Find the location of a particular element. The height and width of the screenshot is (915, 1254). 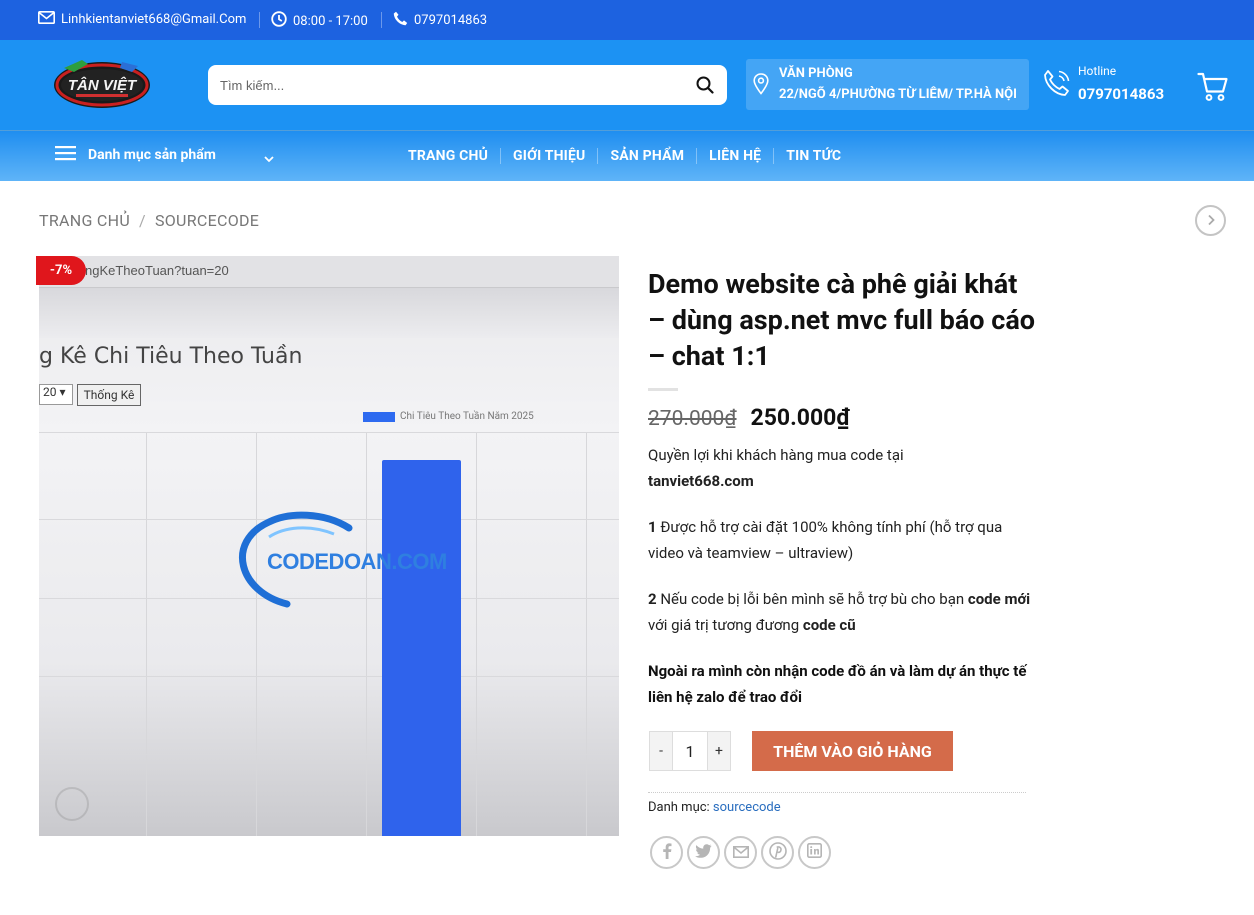

search-input is located at coordinates (445, 85).